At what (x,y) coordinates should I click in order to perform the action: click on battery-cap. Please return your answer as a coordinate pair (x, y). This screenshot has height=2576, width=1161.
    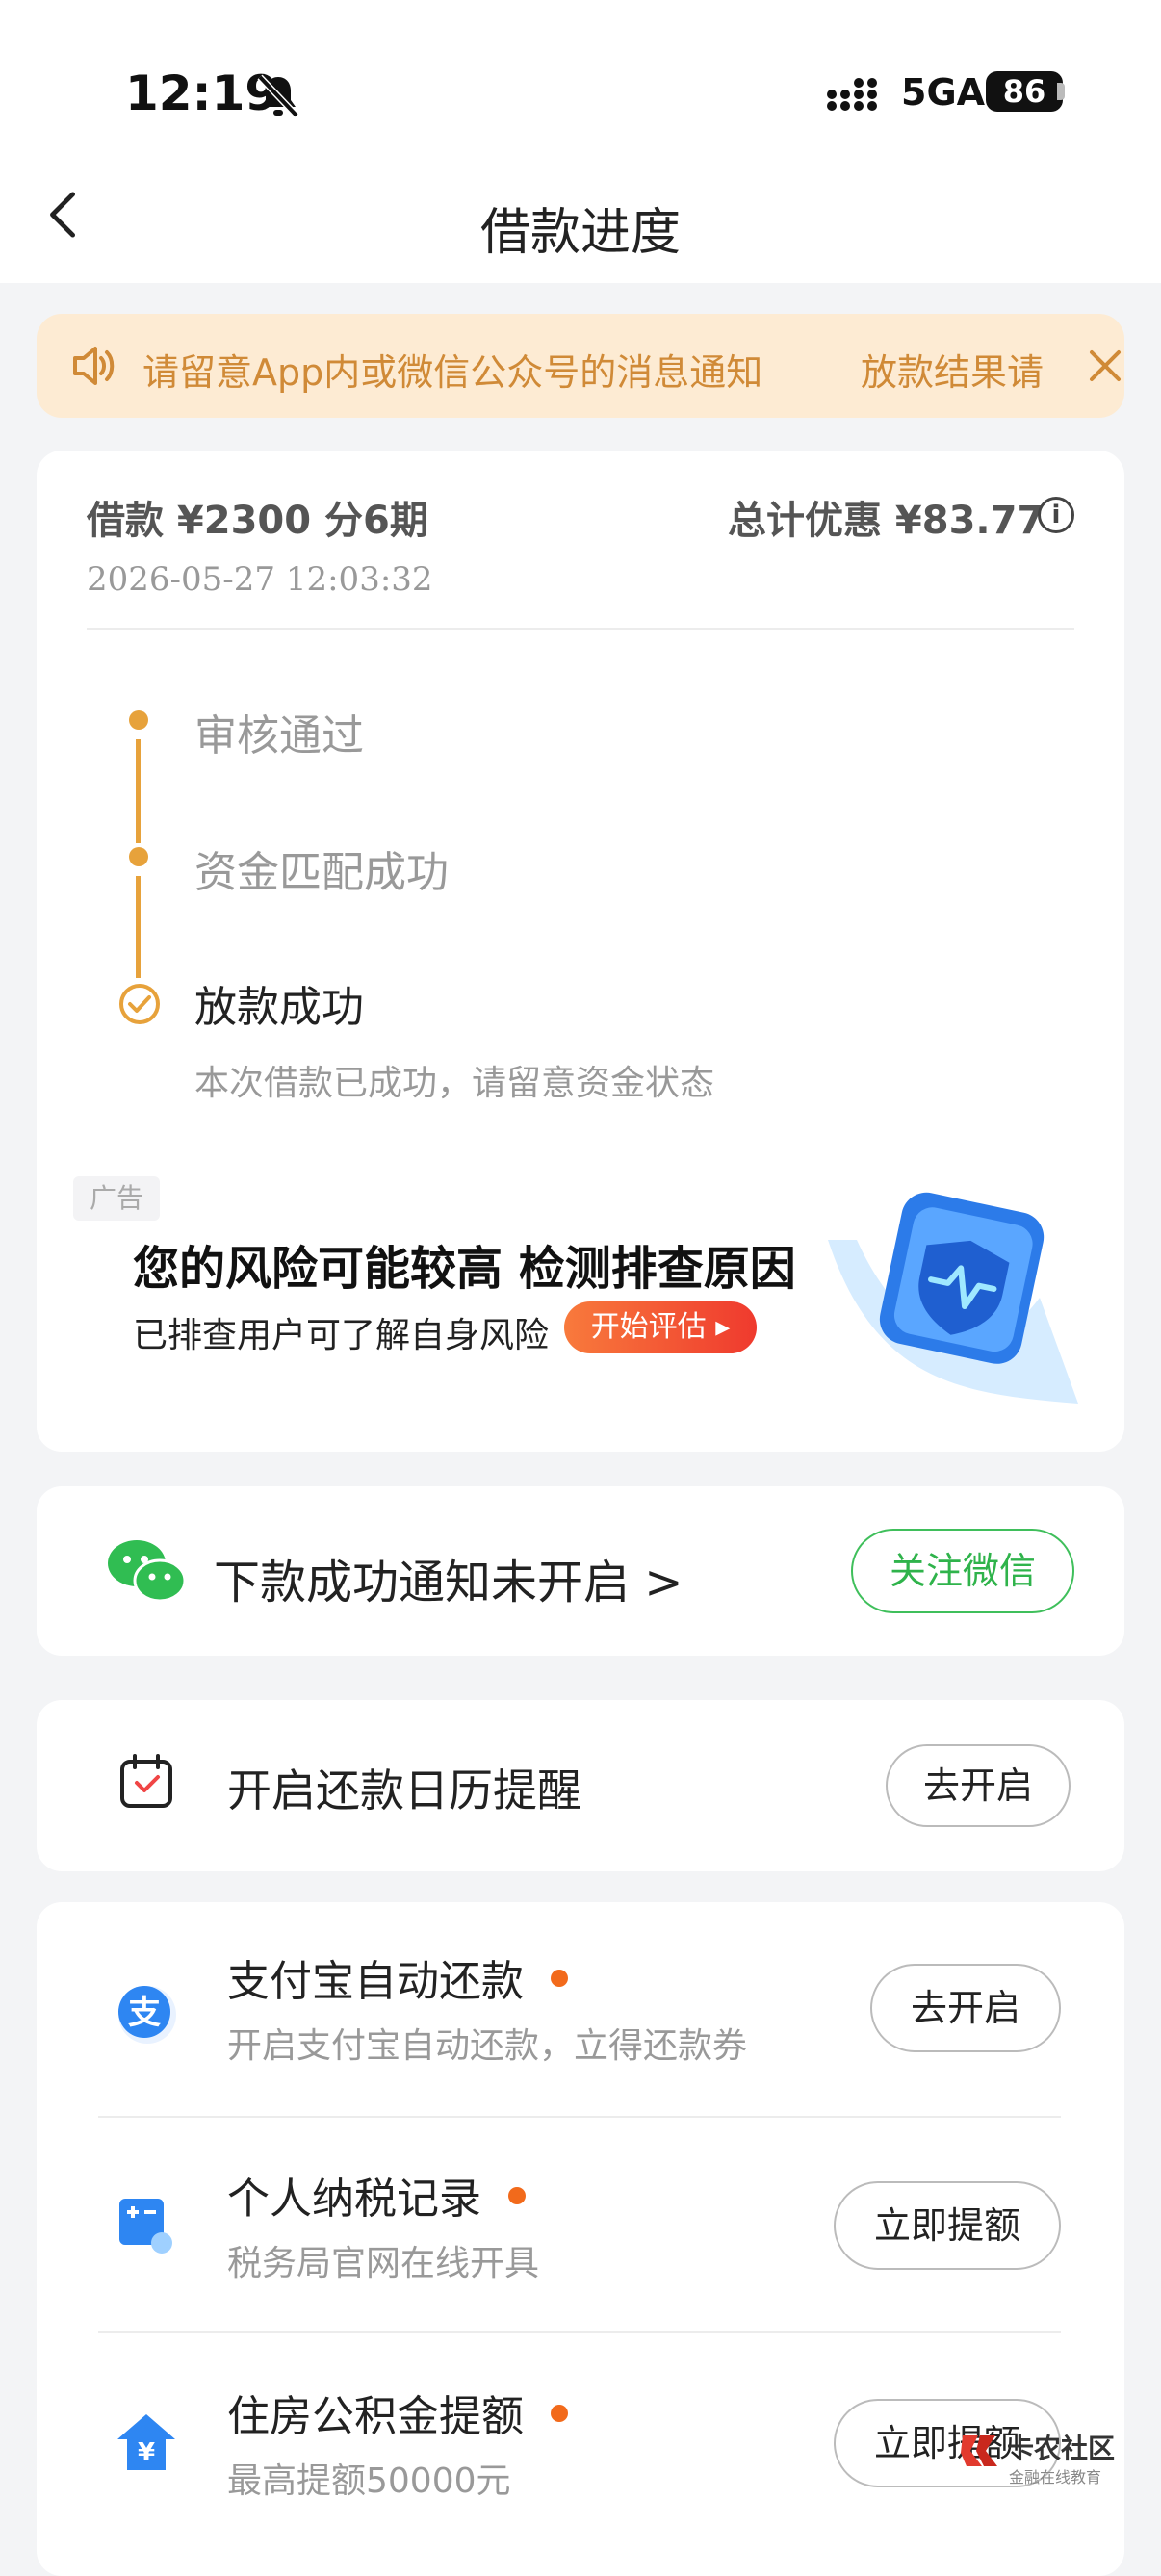
    Looking at the image, I should click on (1061, 91).